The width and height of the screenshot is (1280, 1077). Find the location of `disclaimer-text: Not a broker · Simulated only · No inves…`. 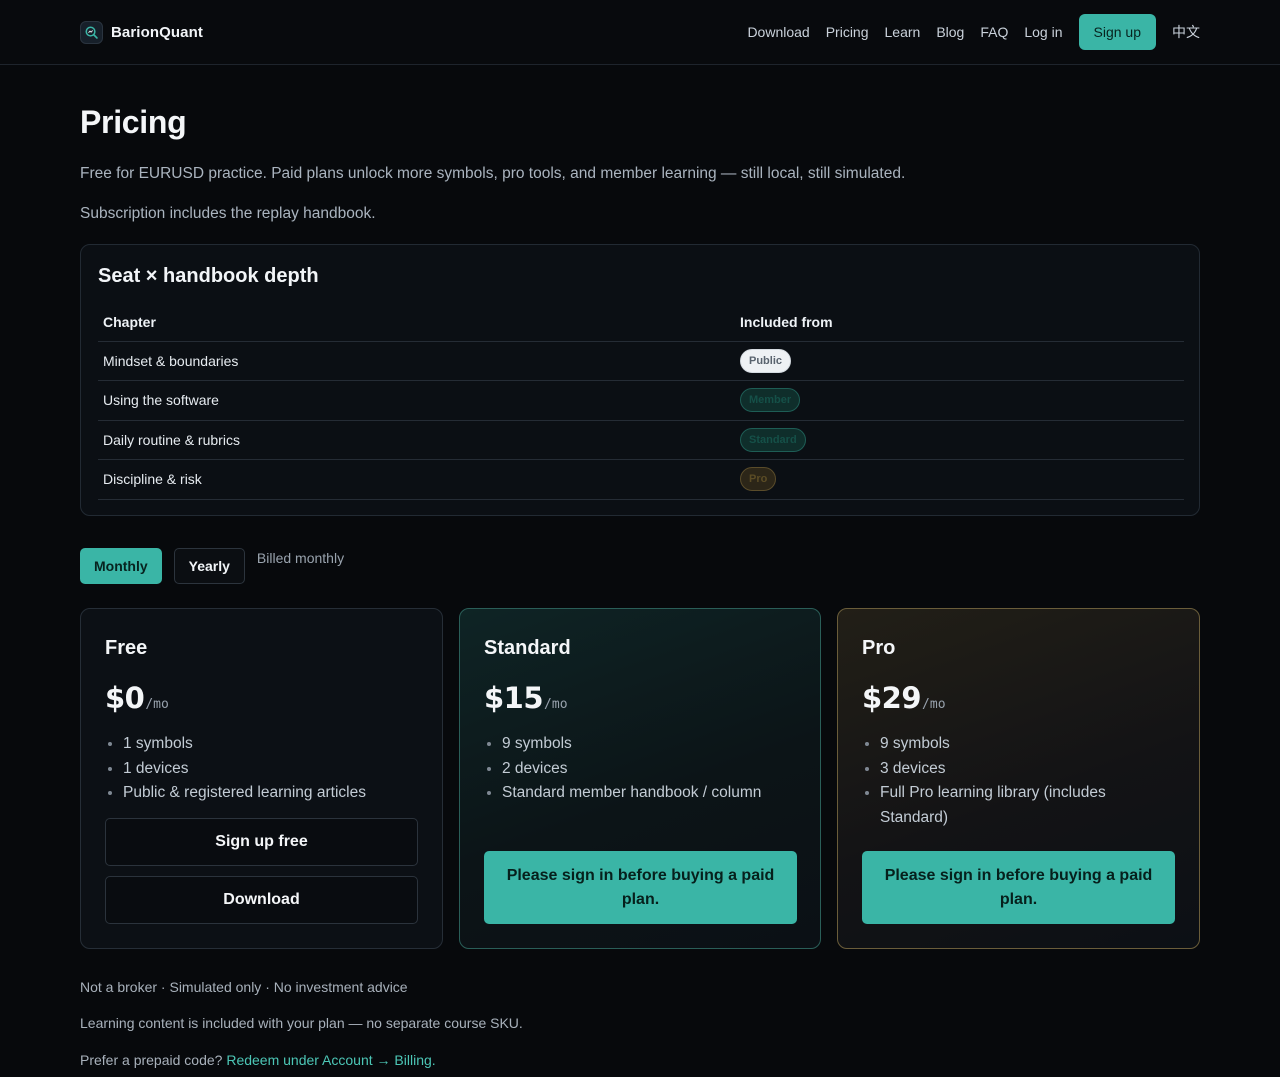

disclaimer-text: Not a broker · Simulated only · No inves… is located at coordinates (244, 987).